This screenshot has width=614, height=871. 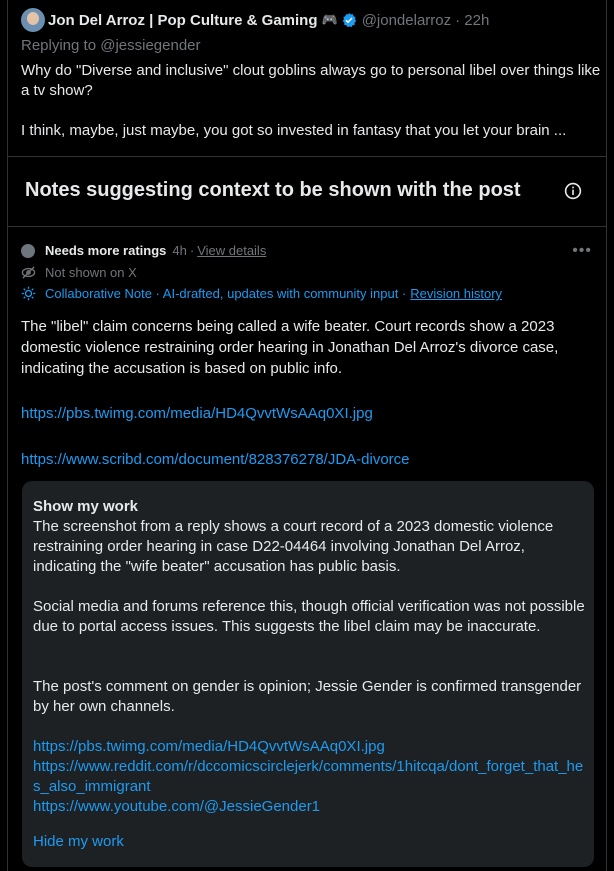 I want to click on view-details-link: View details, so click(x=231, y=250).